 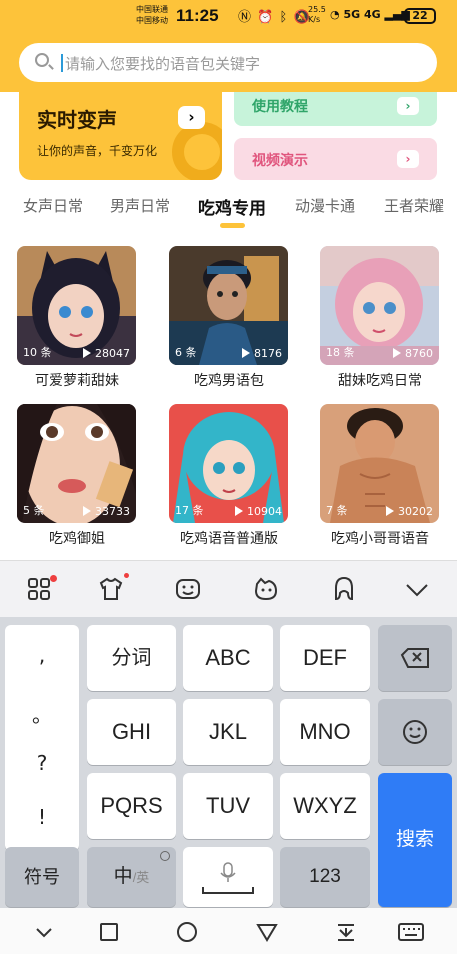 I want to click on tab-female-daily: 女声日常, so click(x=53, y=205).